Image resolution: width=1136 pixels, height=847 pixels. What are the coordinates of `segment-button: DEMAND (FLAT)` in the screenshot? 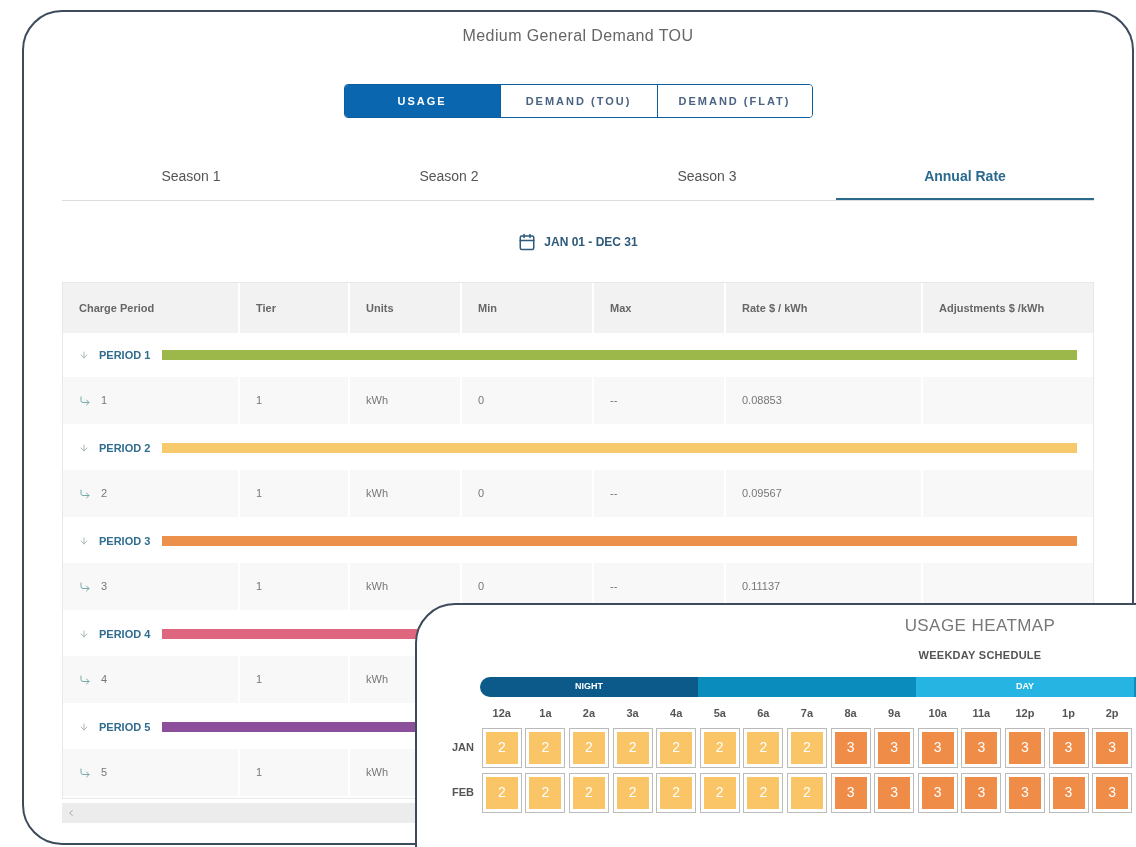 It's located at (734, 101).